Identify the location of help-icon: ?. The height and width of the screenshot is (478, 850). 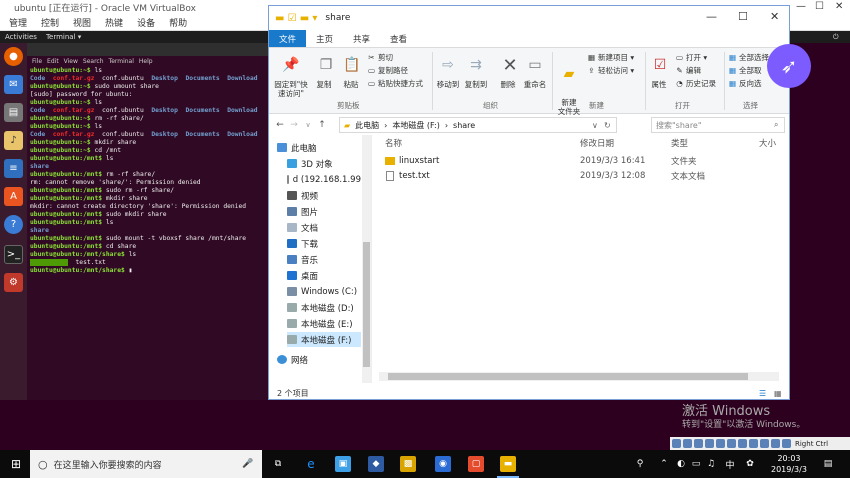
(13, 224).